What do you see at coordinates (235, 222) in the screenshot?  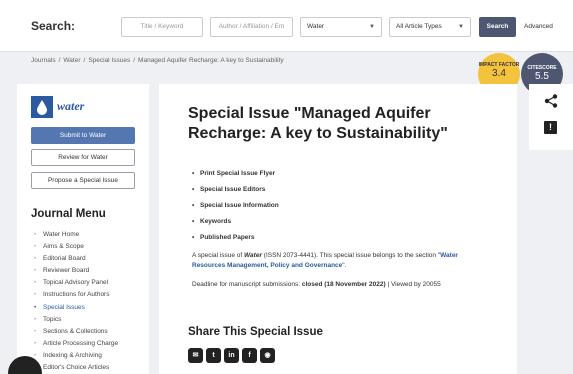 I see `link-keywords: Keywords` at bounding box center [235, 222].